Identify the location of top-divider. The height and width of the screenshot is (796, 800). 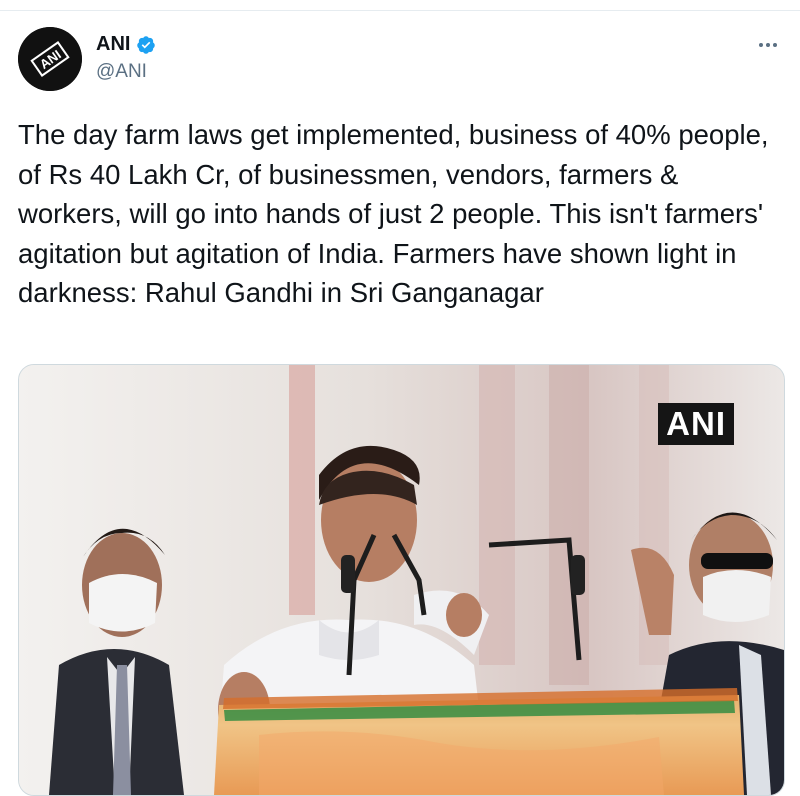
(400, 5).